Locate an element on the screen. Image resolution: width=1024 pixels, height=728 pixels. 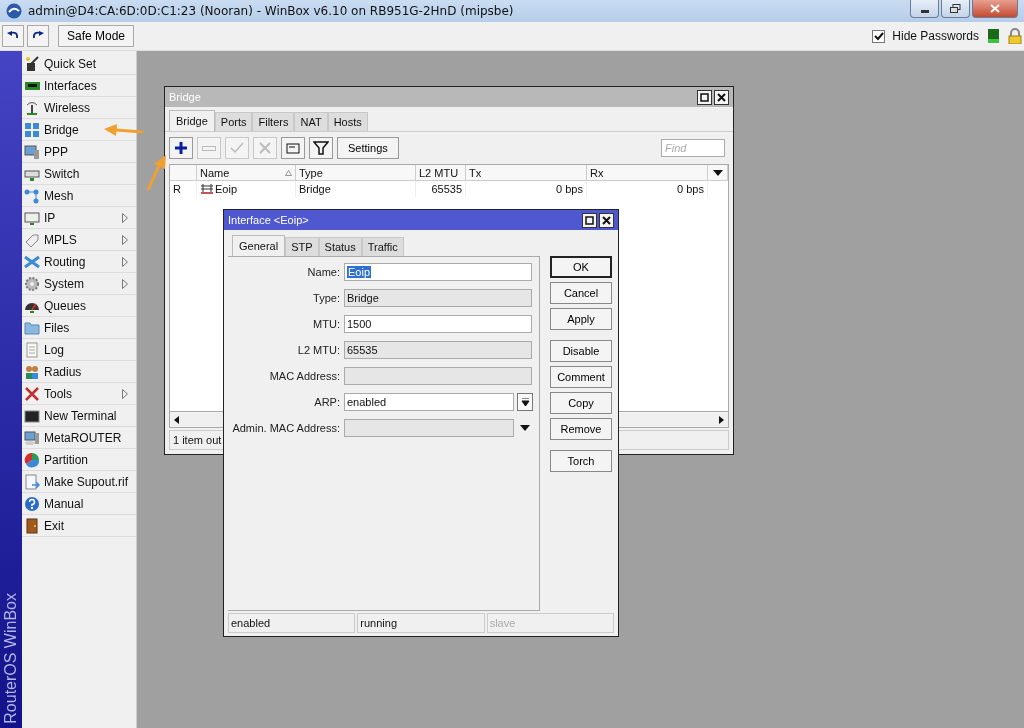
antenna-icon is located at coordinates (32, 107).